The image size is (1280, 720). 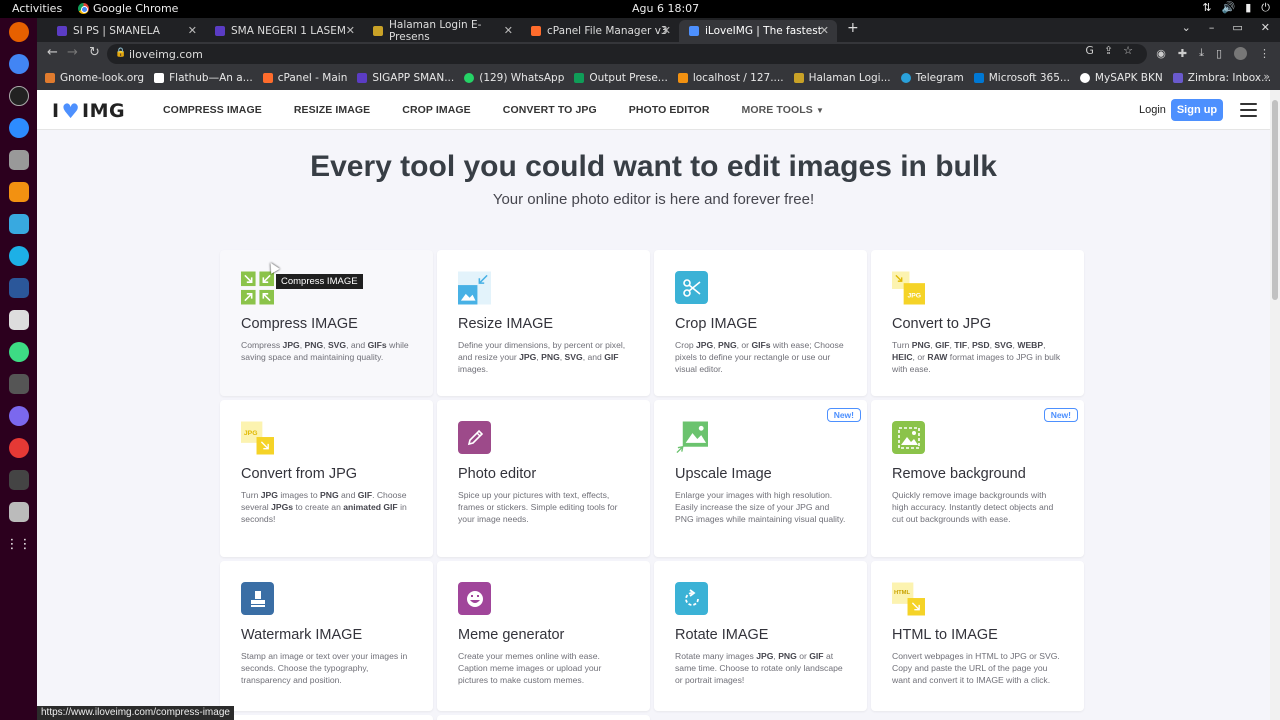 What do you see at coordinates (758, 31) in the screenshot?
I see `tab-5-active: iLoveIMG | The fastest fre✕` at bounding box center [758, 31].